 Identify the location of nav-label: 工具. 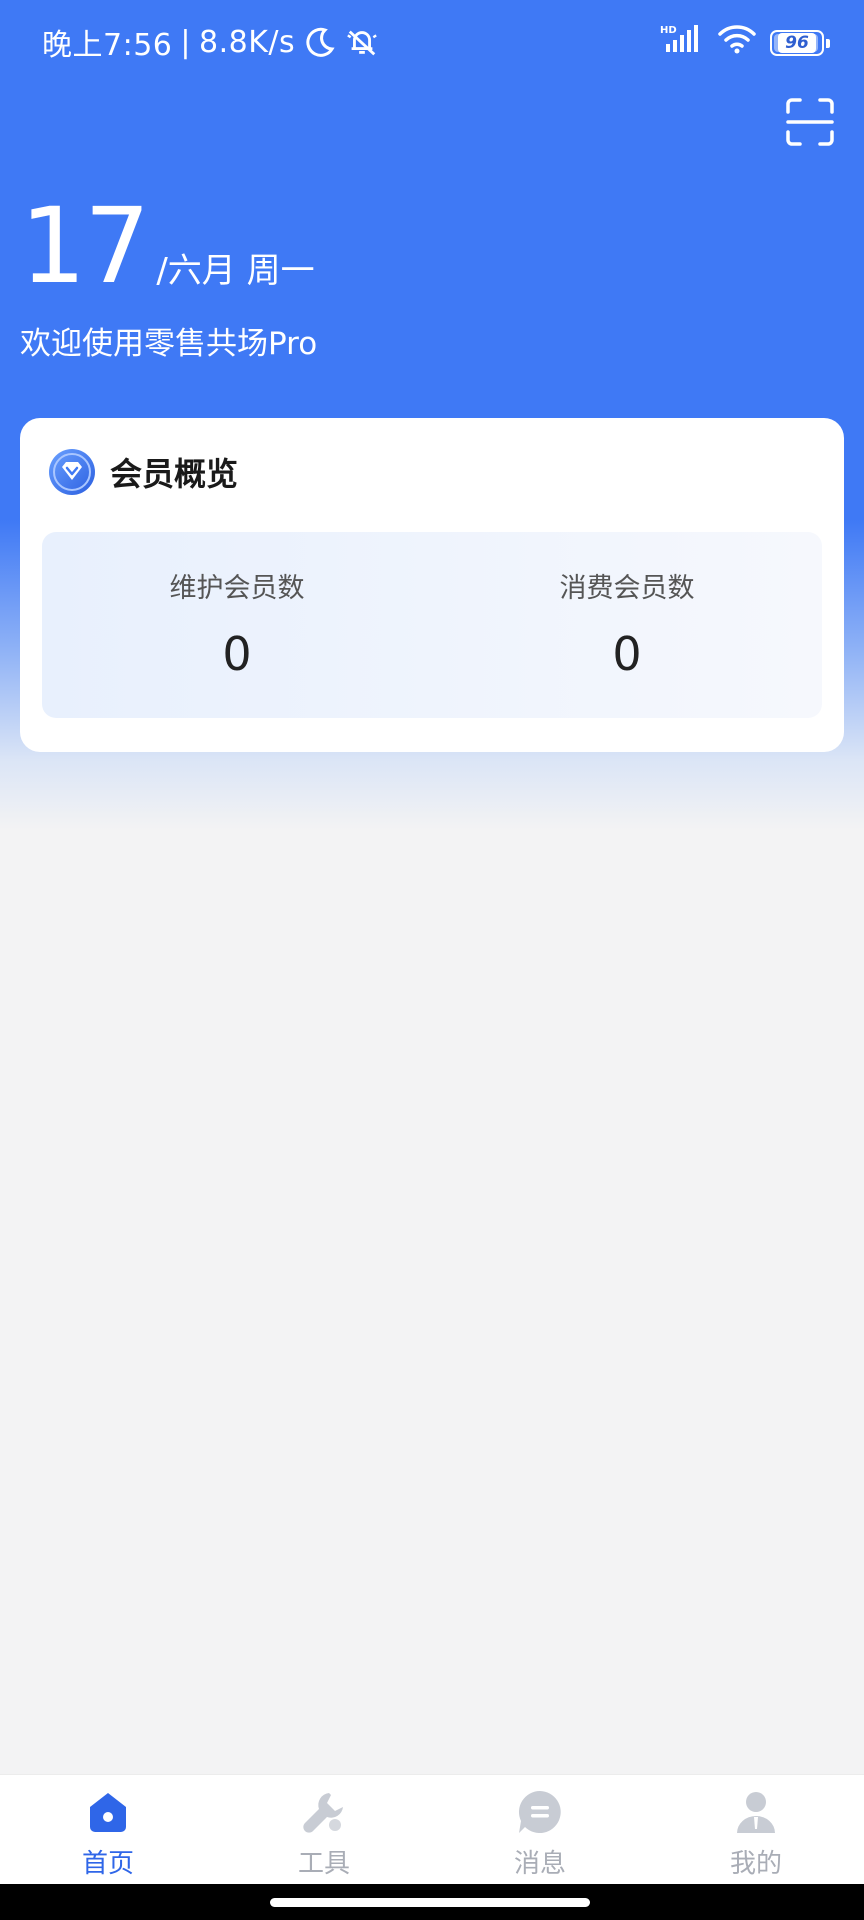
(323, 1864).